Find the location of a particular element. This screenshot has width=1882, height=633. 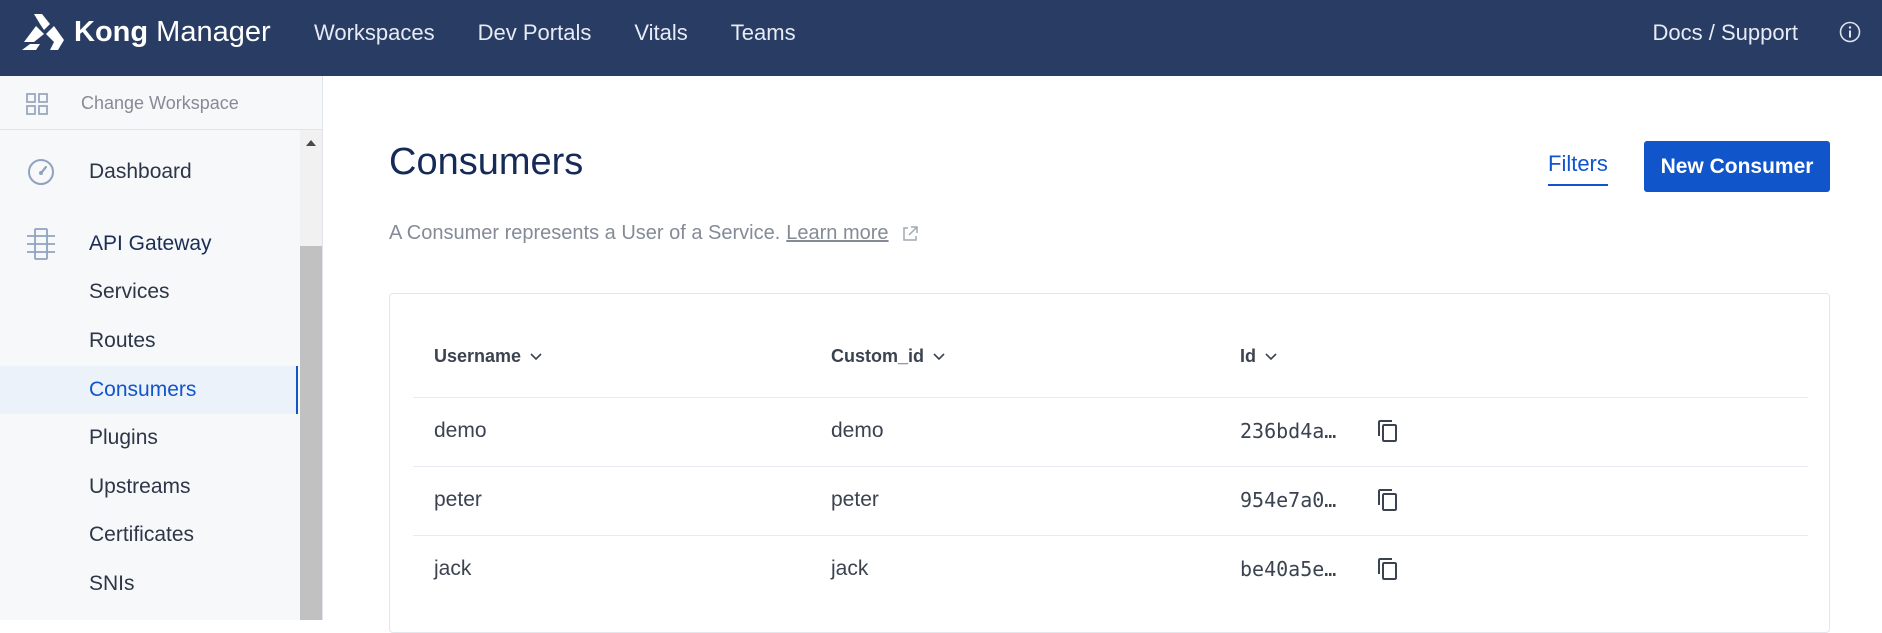

brand-light: Manager is located at coordinates (213, 31).